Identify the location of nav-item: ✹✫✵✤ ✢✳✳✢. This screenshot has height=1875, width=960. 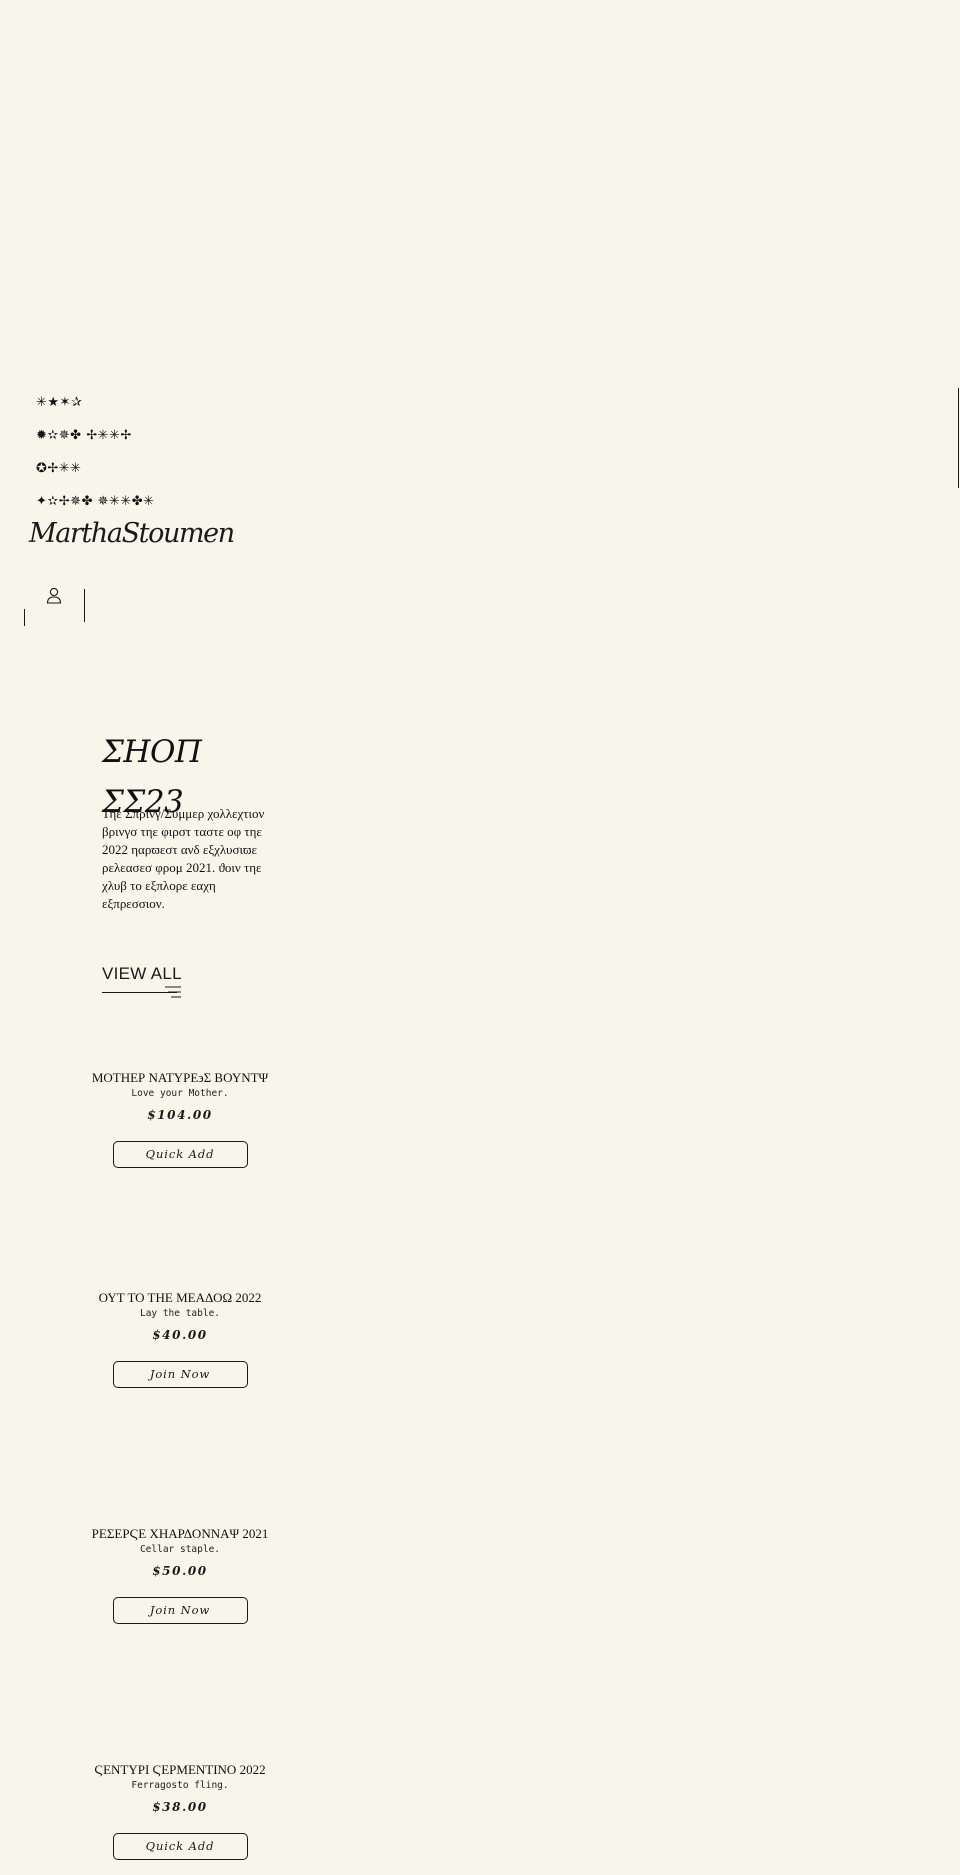
(95, 444).